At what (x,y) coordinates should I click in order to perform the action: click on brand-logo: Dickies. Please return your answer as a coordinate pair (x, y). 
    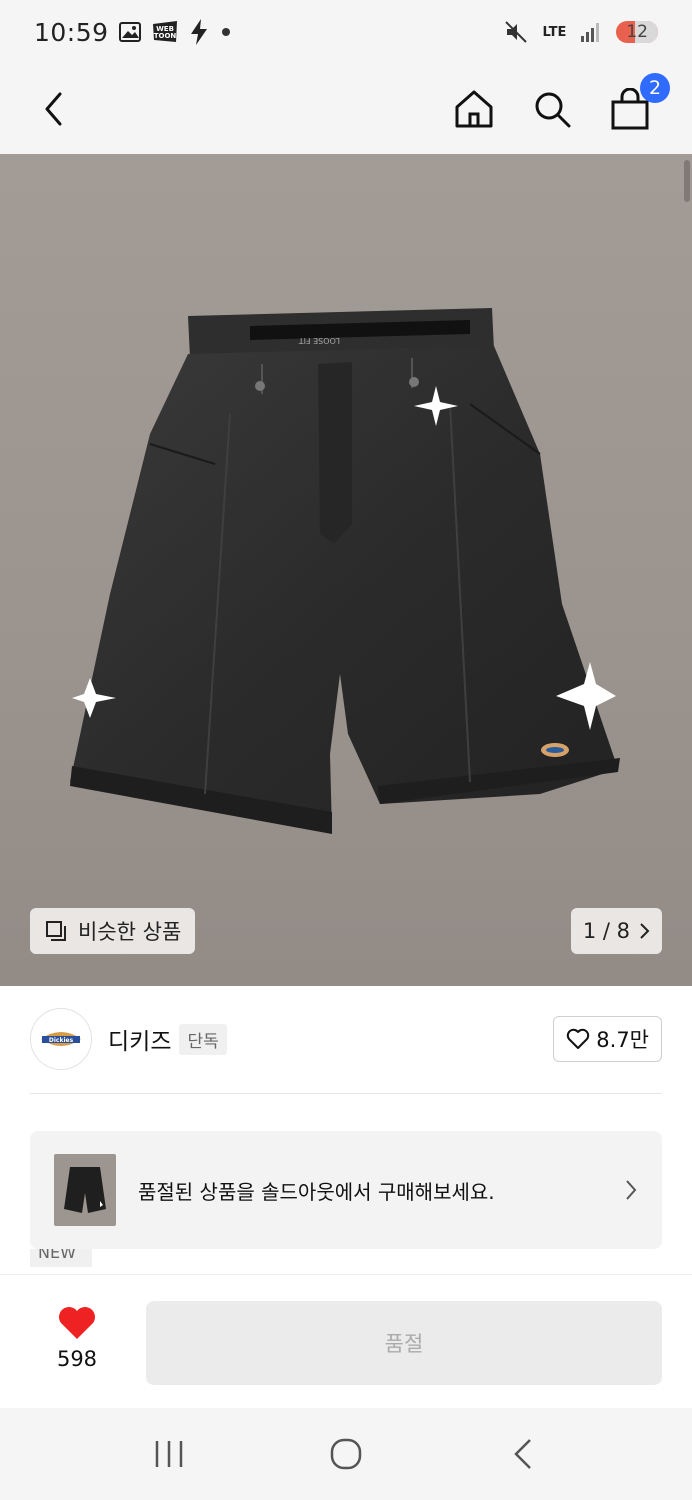
    Looking at the image, I should click on (61, 1039).